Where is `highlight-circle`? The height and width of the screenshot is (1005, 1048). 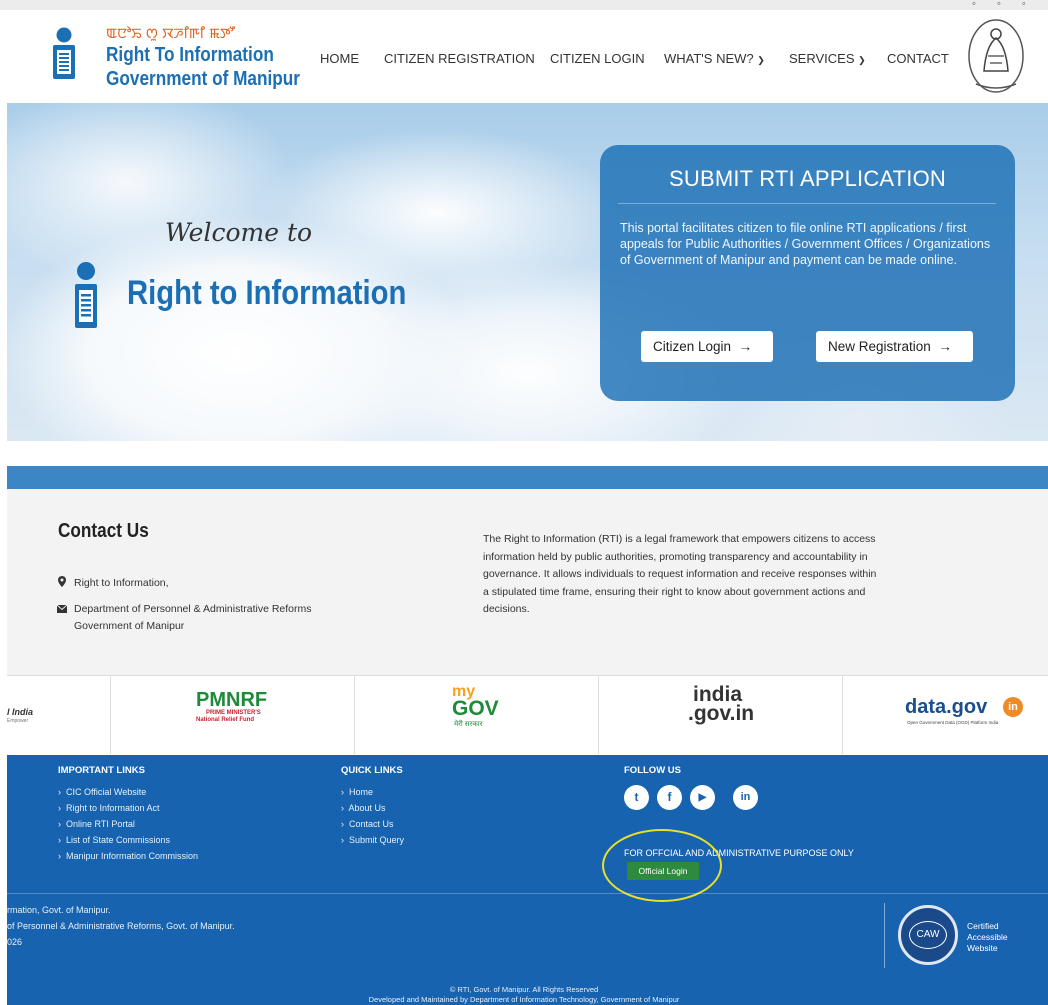 highlight-circle is located at coordinates (662, 865).